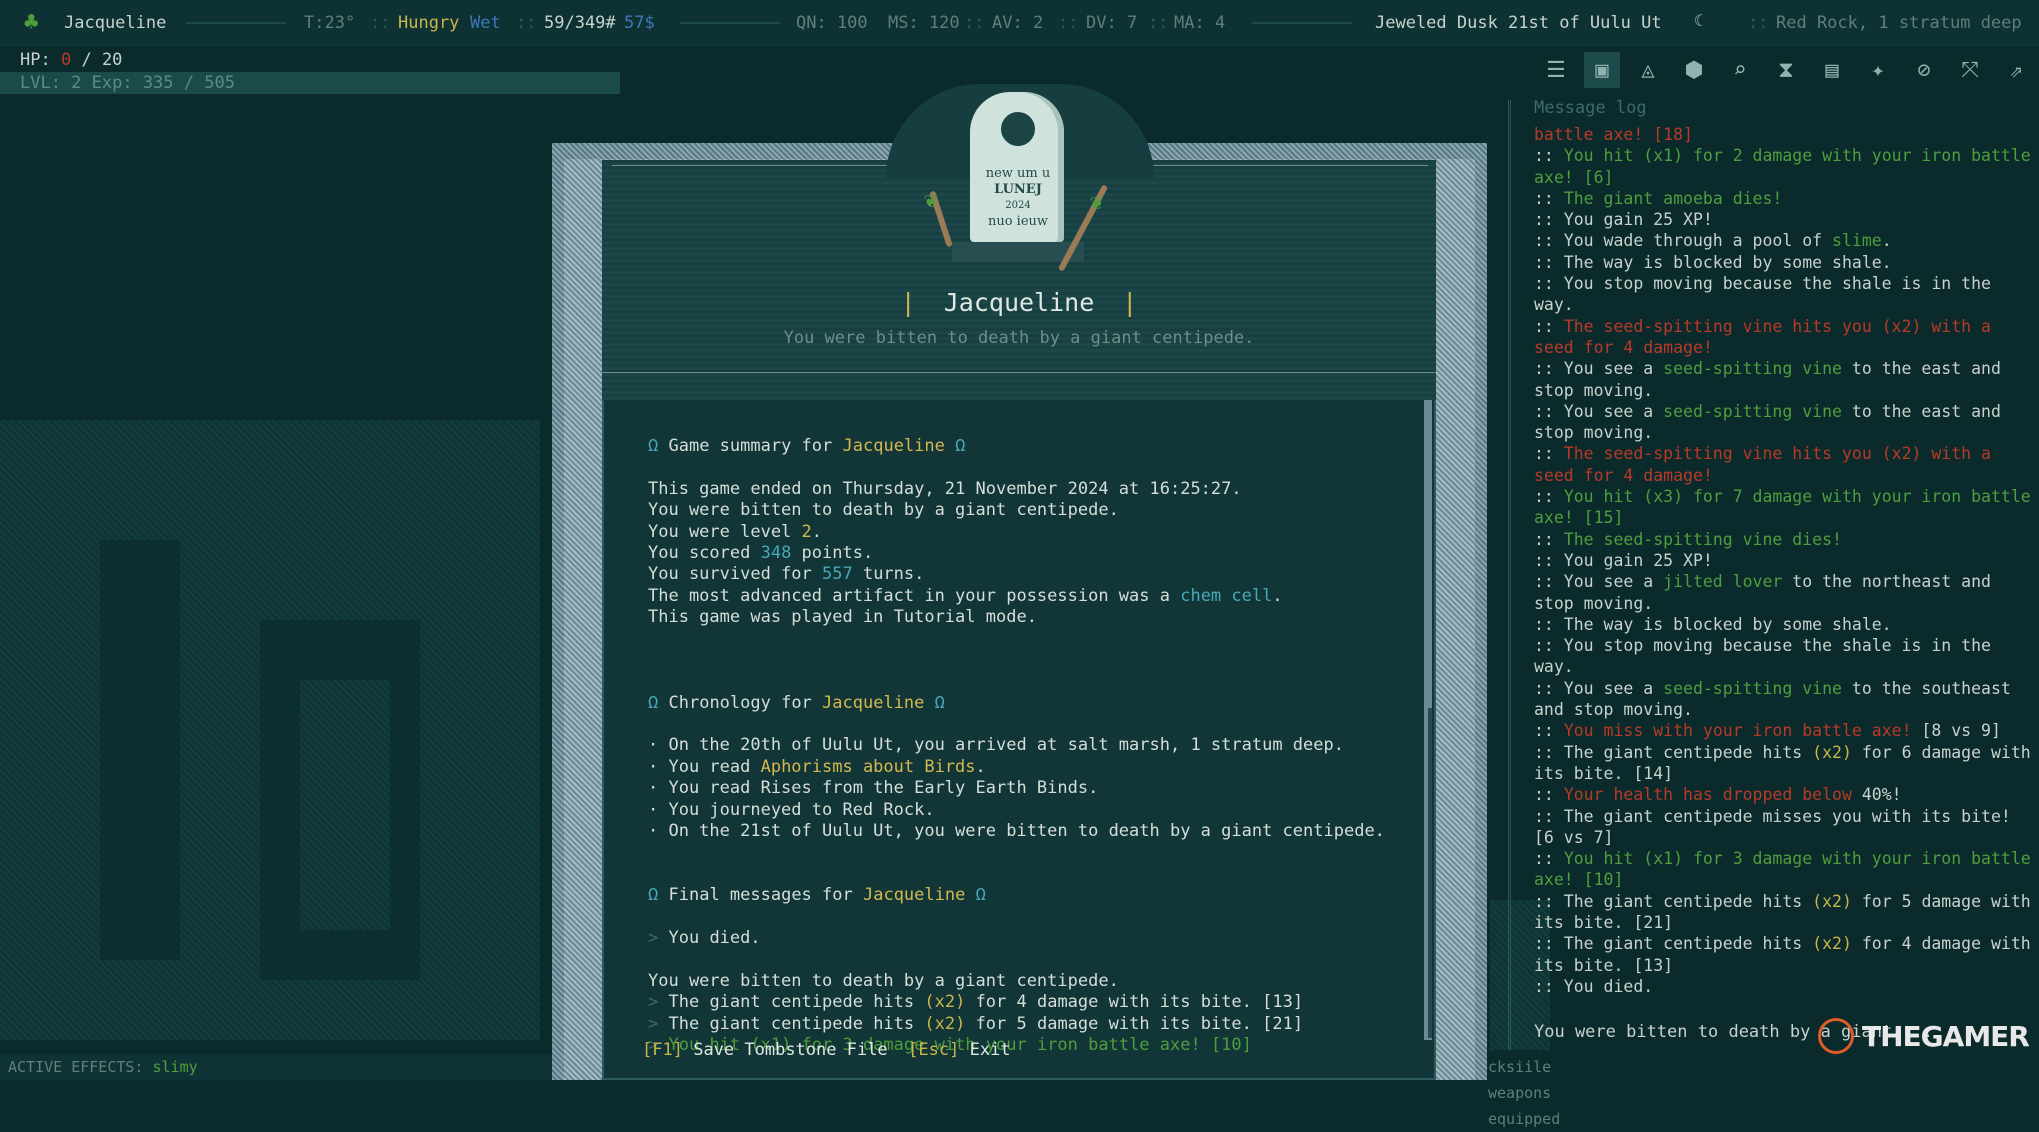 The height and width of the screenshot is (1132, 2039). I want to click on window-icon: ▣, so click(1602, 70).